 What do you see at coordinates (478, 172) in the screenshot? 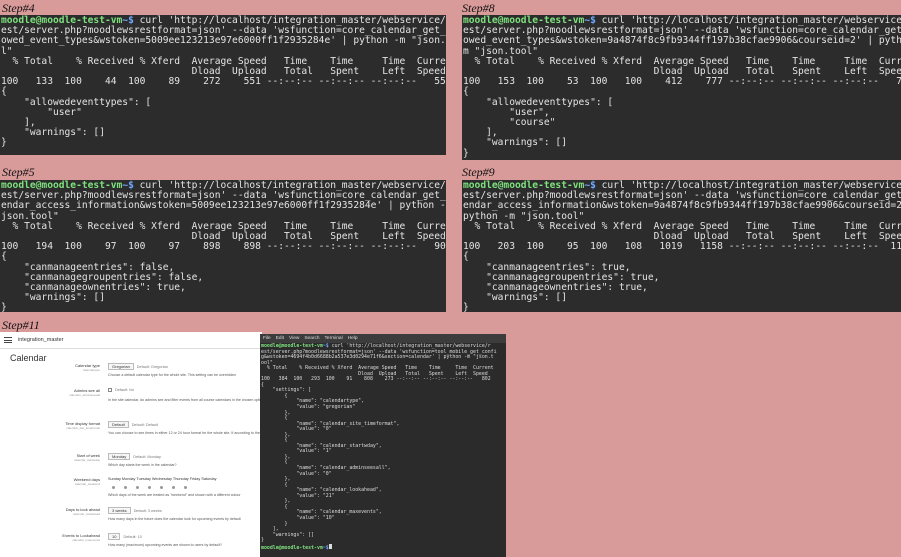
I see `step-9-label: Step#9` at bounding box center [478, 172].